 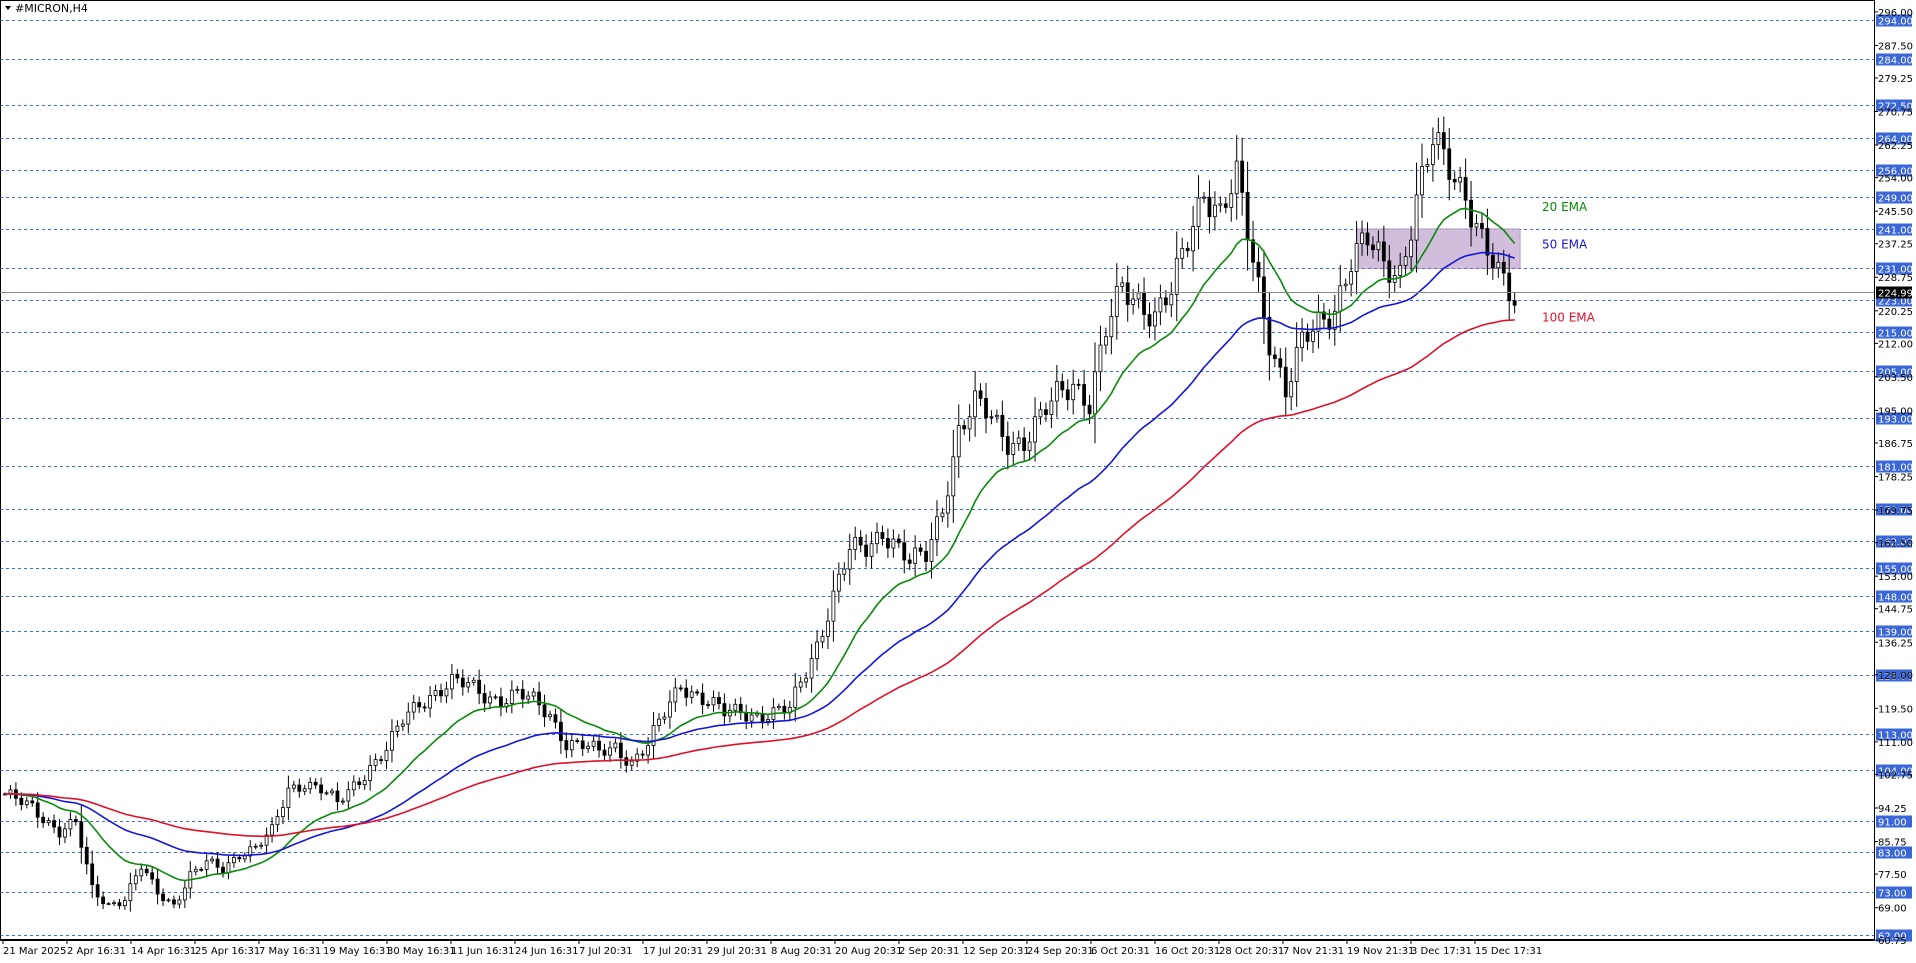 I want to click on price-tick-label: 144.75, so click(x=1895, y=610).